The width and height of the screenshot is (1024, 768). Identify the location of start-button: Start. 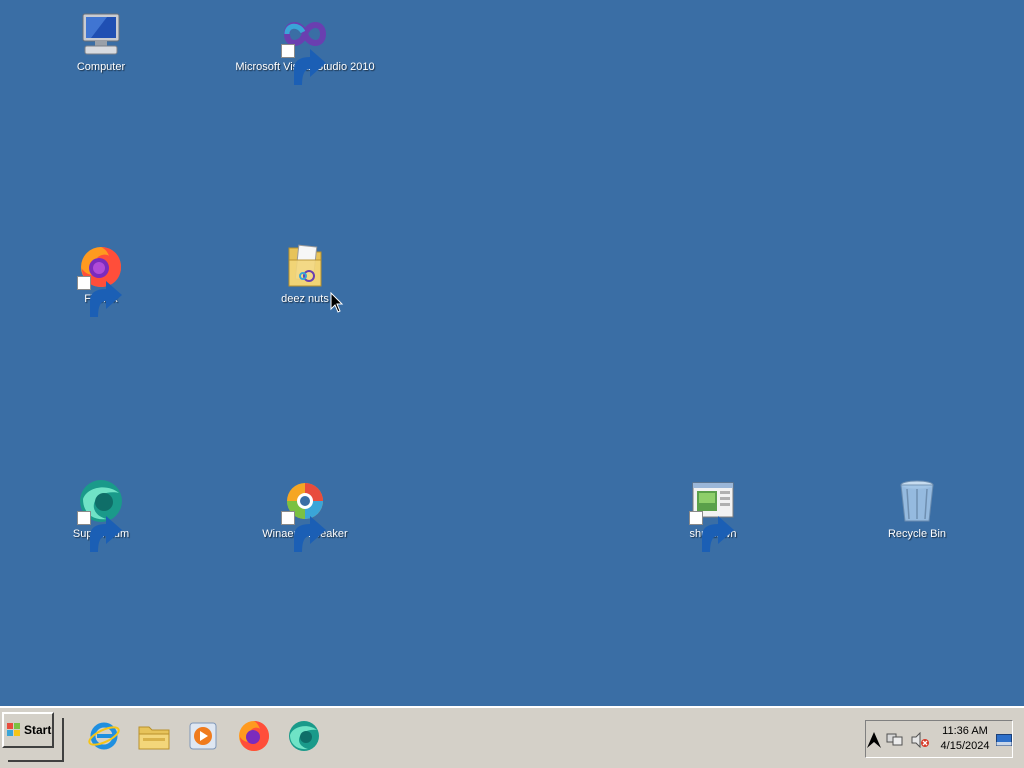
(33, 737).